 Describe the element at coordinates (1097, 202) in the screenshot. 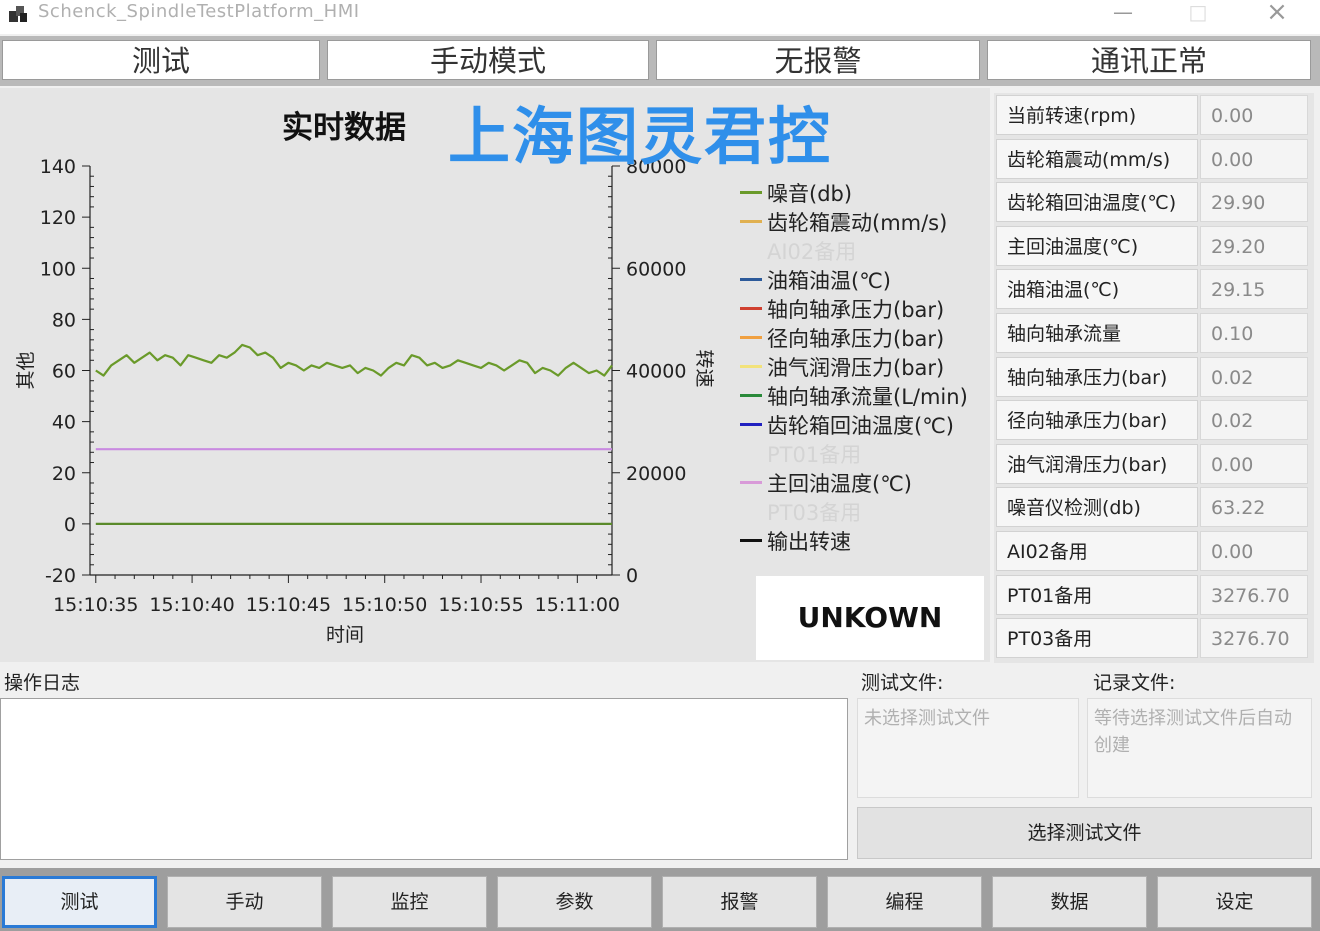

I see `reading-label: 齿轮箱回油温度(℃)` at that location.